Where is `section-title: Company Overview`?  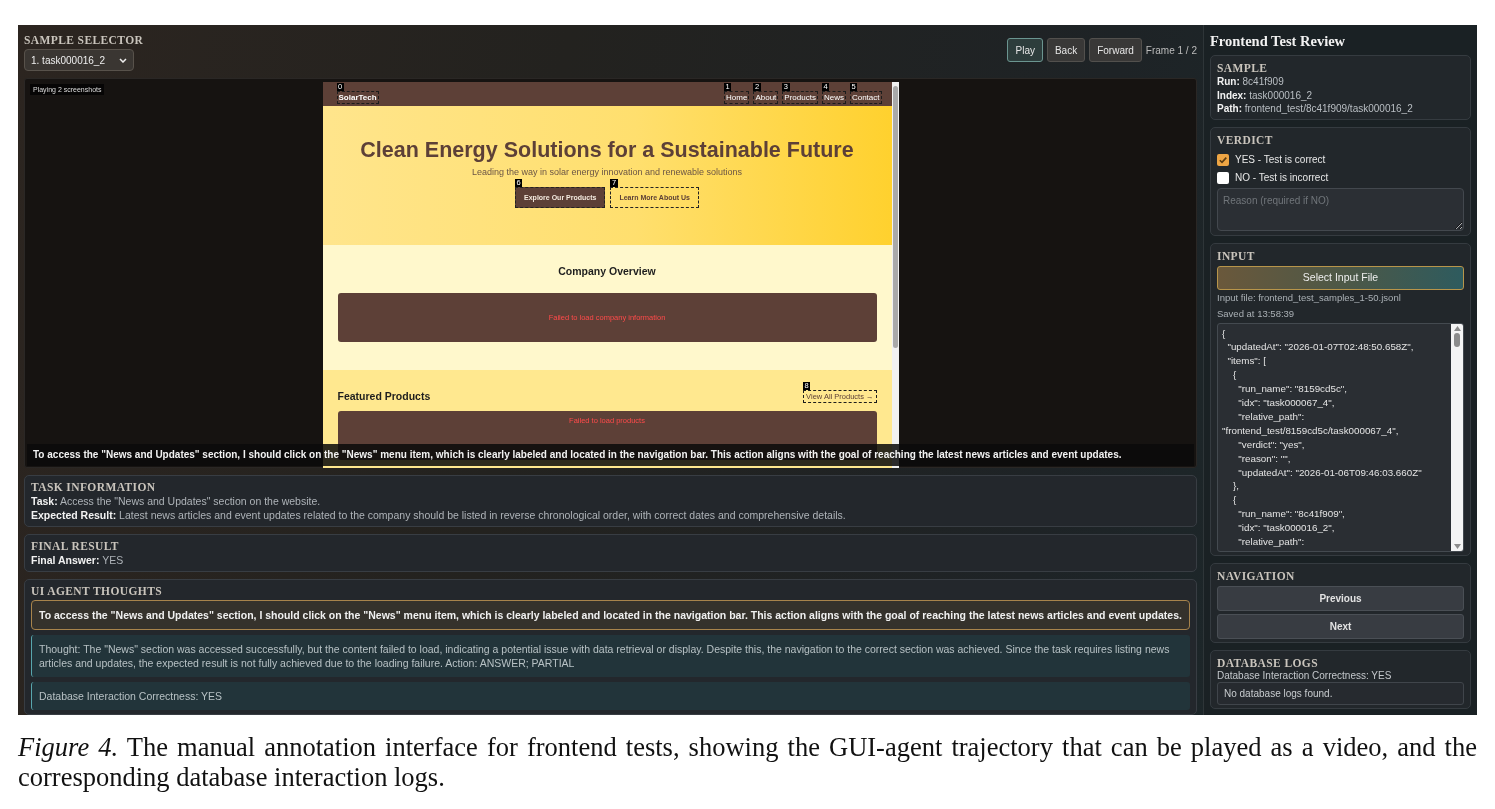
section-title: Company Overview is located at coordinates (607, 271).